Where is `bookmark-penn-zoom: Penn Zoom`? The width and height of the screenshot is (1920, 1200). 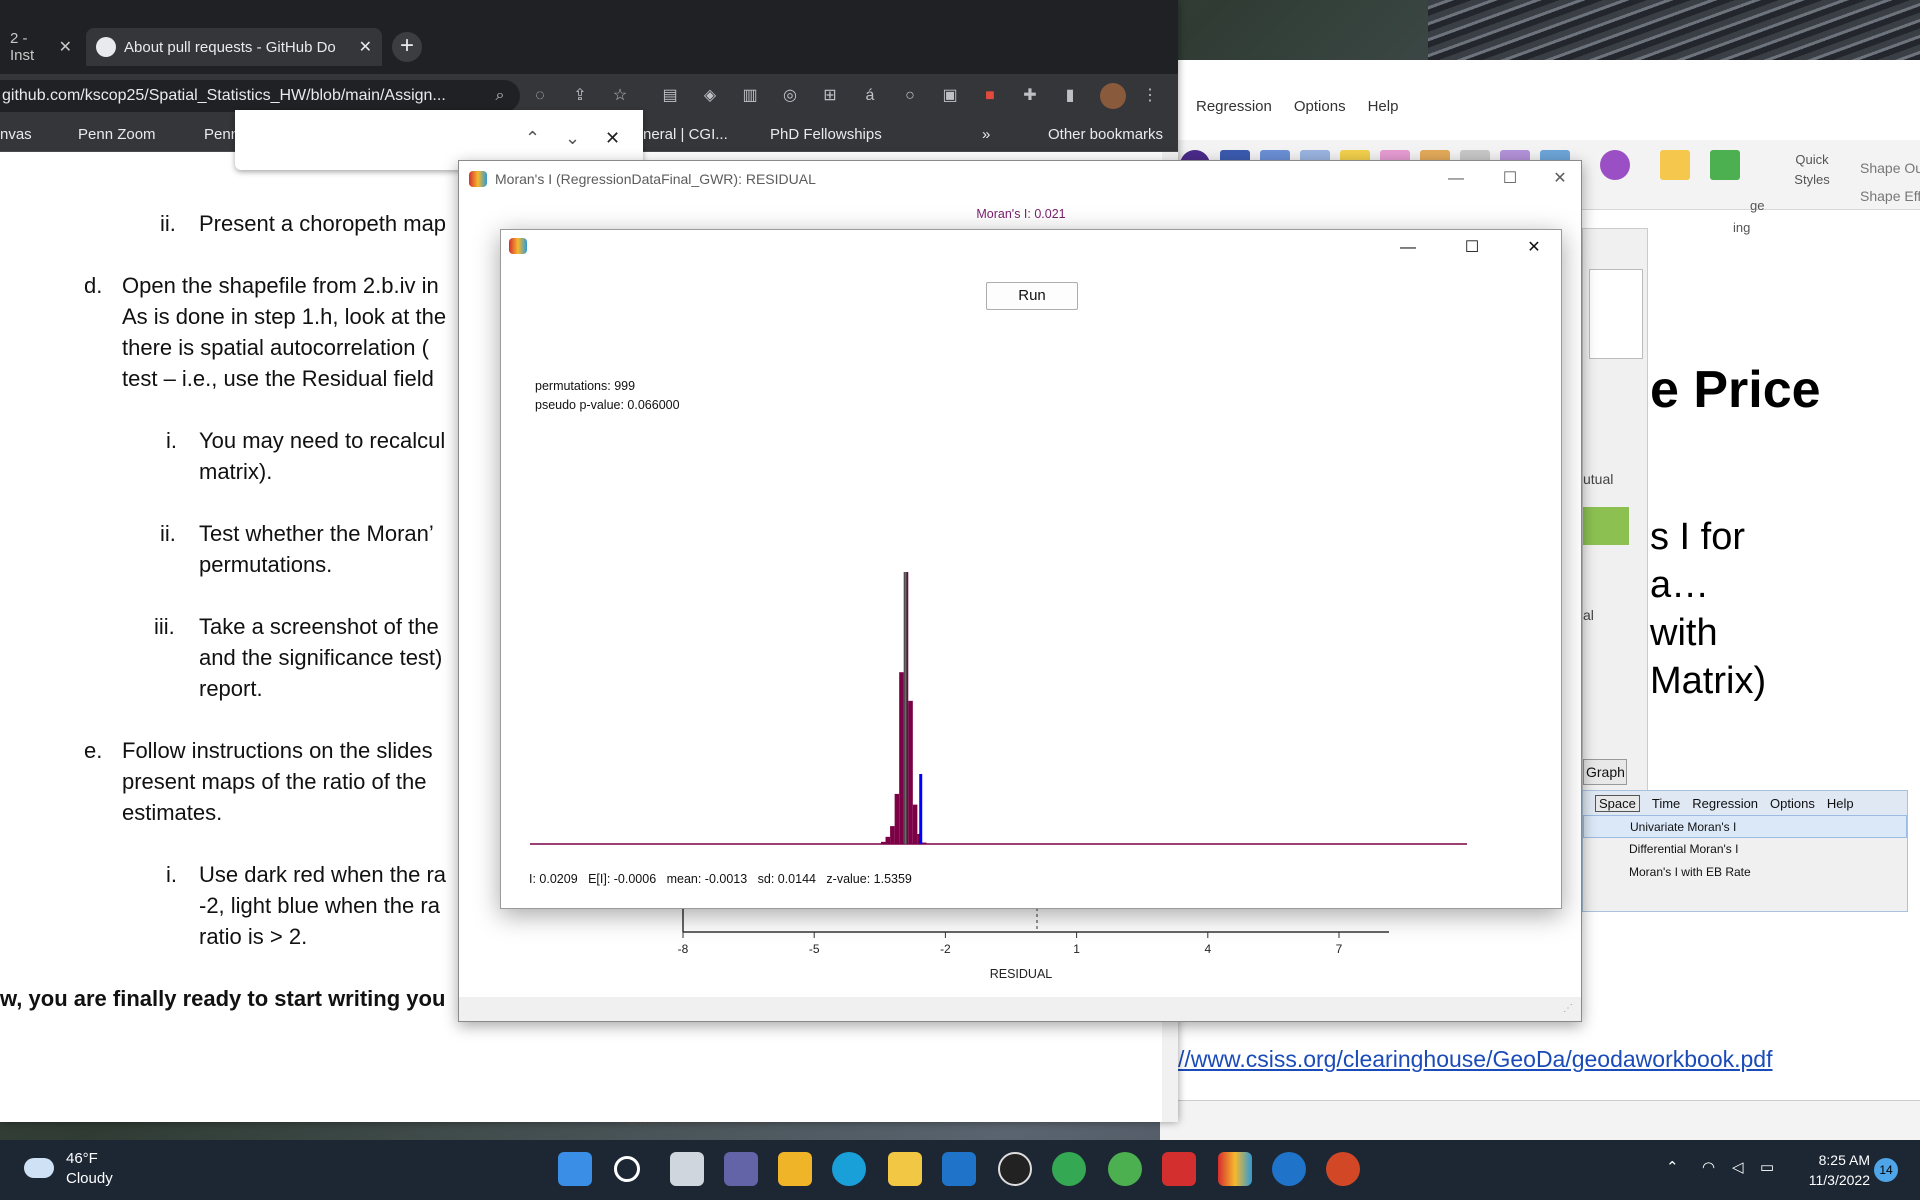 bookmark-penn-zoom: Penn Zoom is located at coordinates (117, 134).